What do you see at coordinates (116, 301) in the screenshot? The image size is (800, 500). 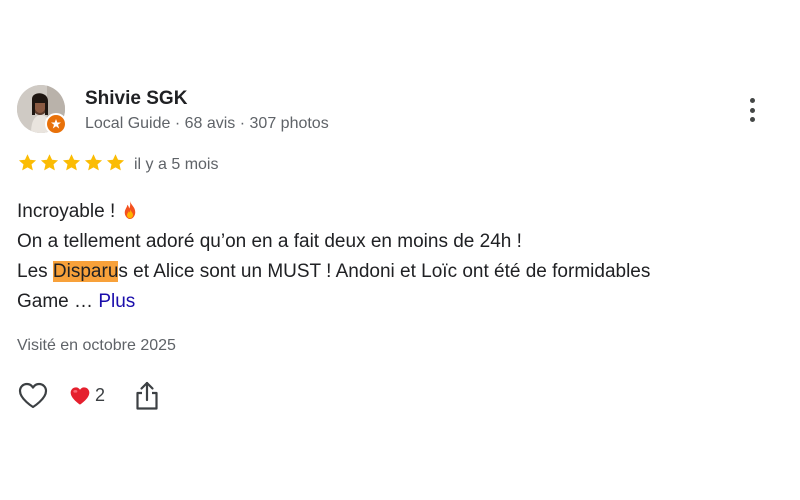 I see `more-link: Plus` at bounding box center [116, 301].